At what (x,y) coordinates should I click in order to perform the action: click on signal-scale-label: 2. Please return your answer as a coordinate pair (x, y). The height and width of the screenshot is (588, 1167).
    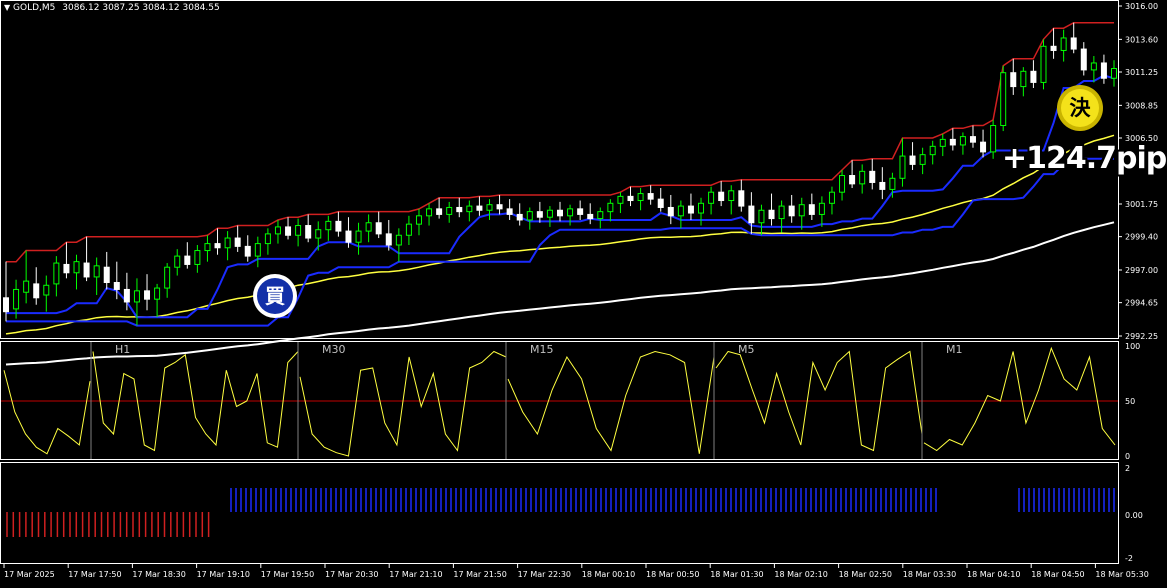
    Looking at the image, I should click on (1127, 468).